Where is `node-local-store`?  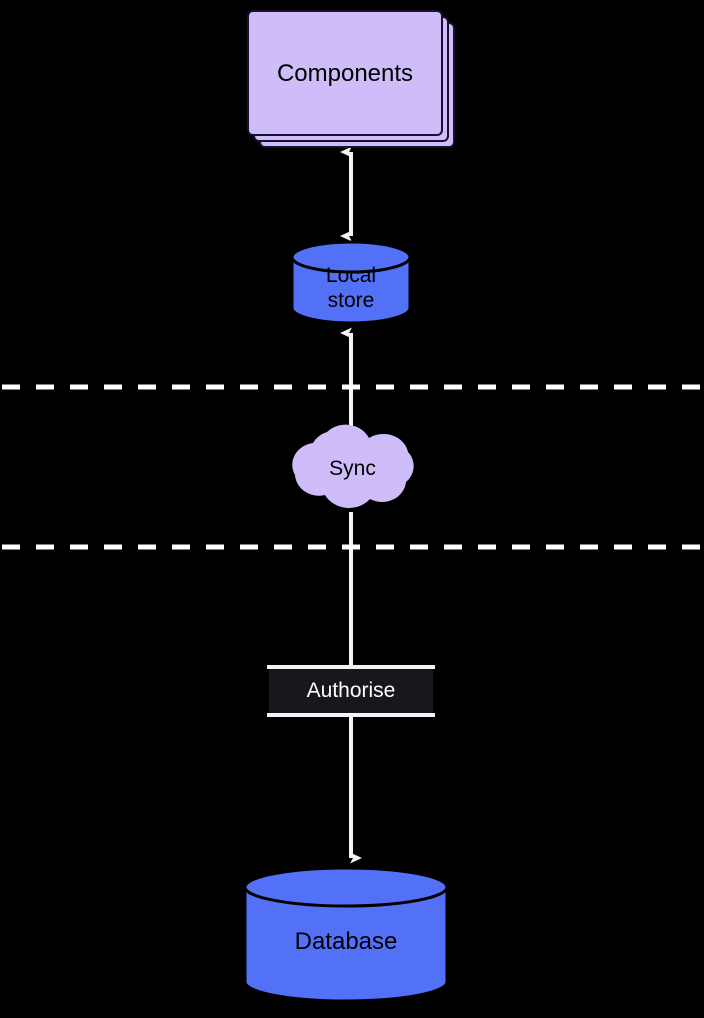 node-local-store is located at coordinates (351, 282).